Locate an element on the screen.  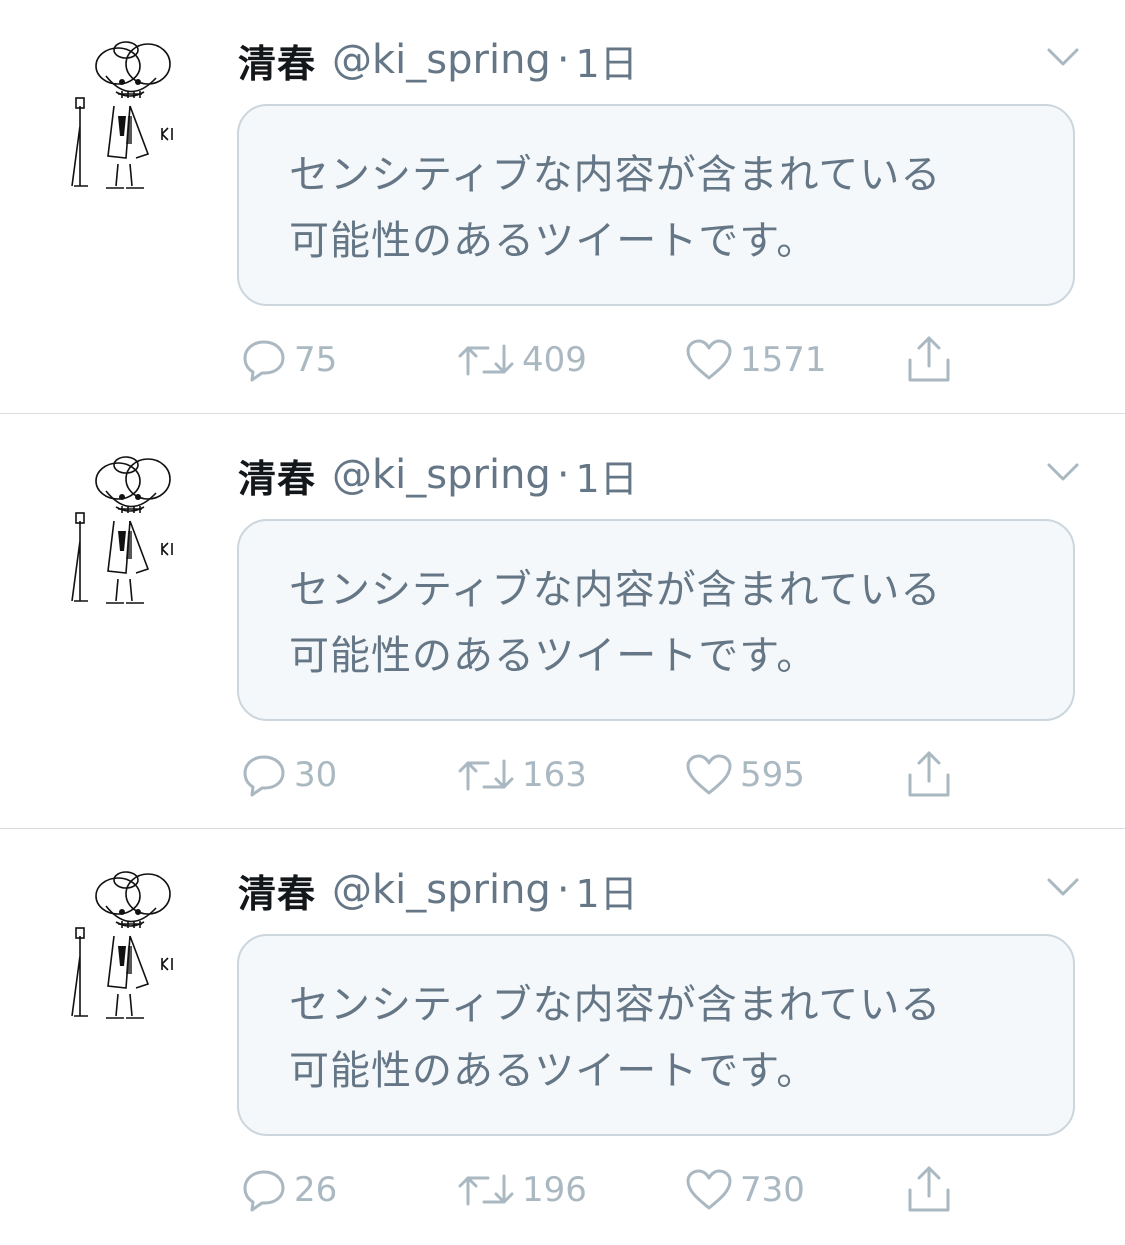
retweet-button: 409 is located at coordinates (521, 360).